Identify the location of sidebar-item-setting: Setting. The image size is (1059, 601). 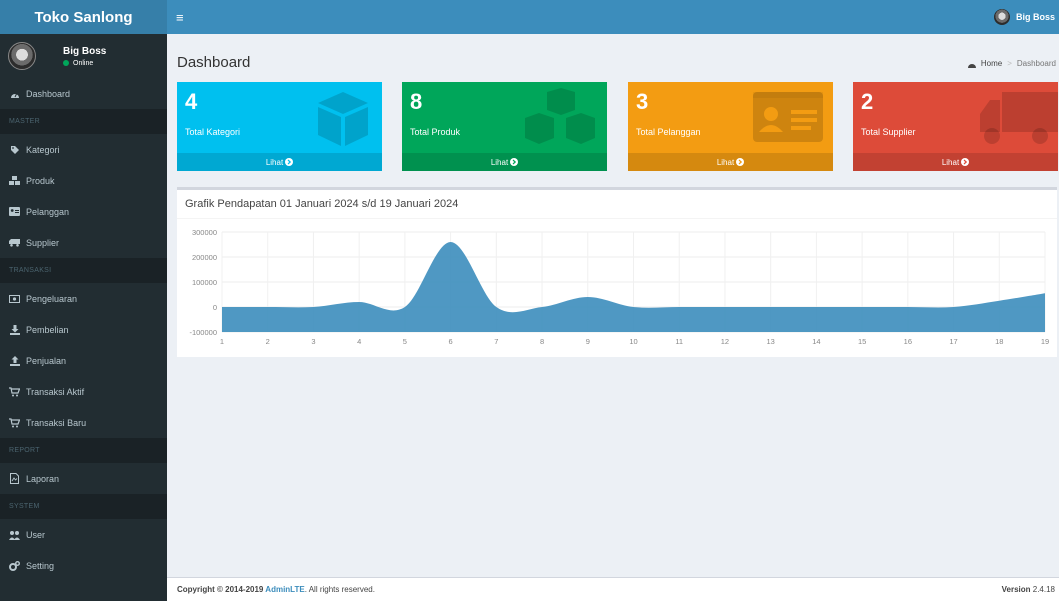
(83, 565).